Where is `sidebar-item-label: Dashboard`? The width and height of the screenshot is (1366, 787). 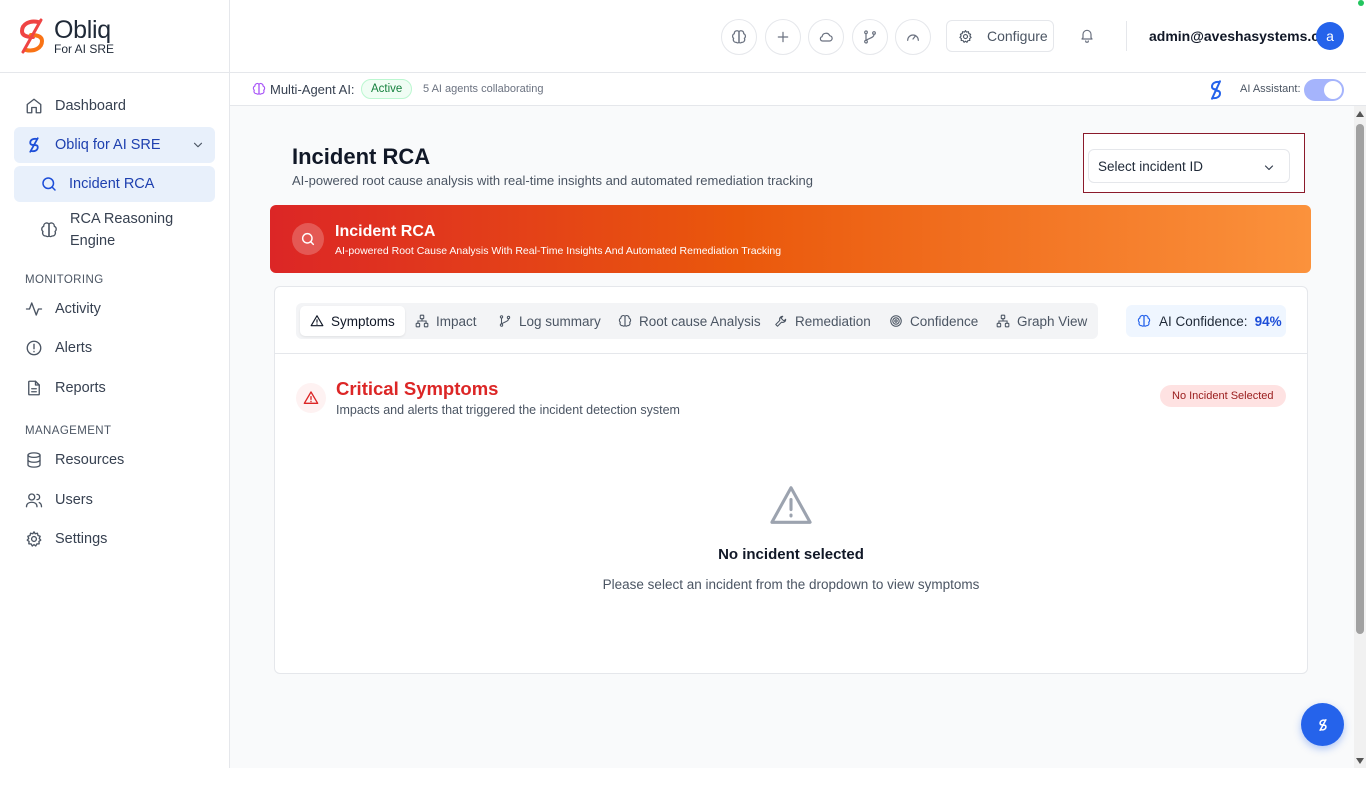
sidebar-item-label: Dashboard is located at coordinates (90, 106).